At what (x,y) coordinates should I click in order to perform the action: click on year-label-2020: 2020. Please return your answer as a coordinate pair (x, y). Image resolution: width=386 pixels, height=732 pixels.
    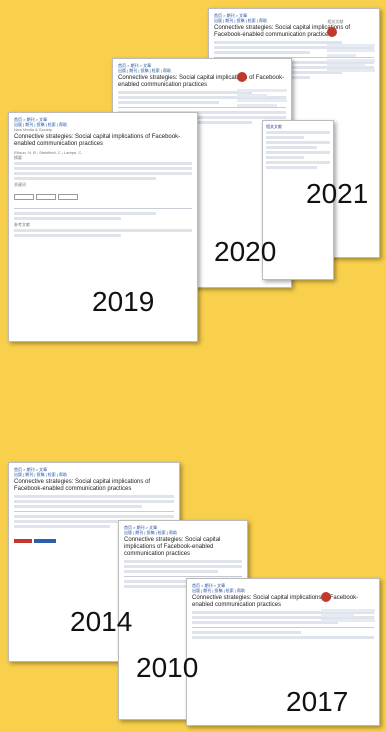
    Looking at the image, I should click on (245, 251).